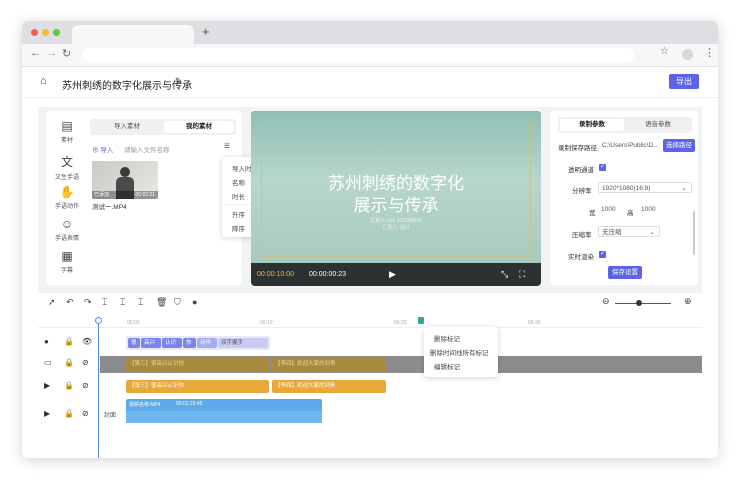 The image size is (740, 480). I want to click on play-icon: ▶, so click(392, 274).